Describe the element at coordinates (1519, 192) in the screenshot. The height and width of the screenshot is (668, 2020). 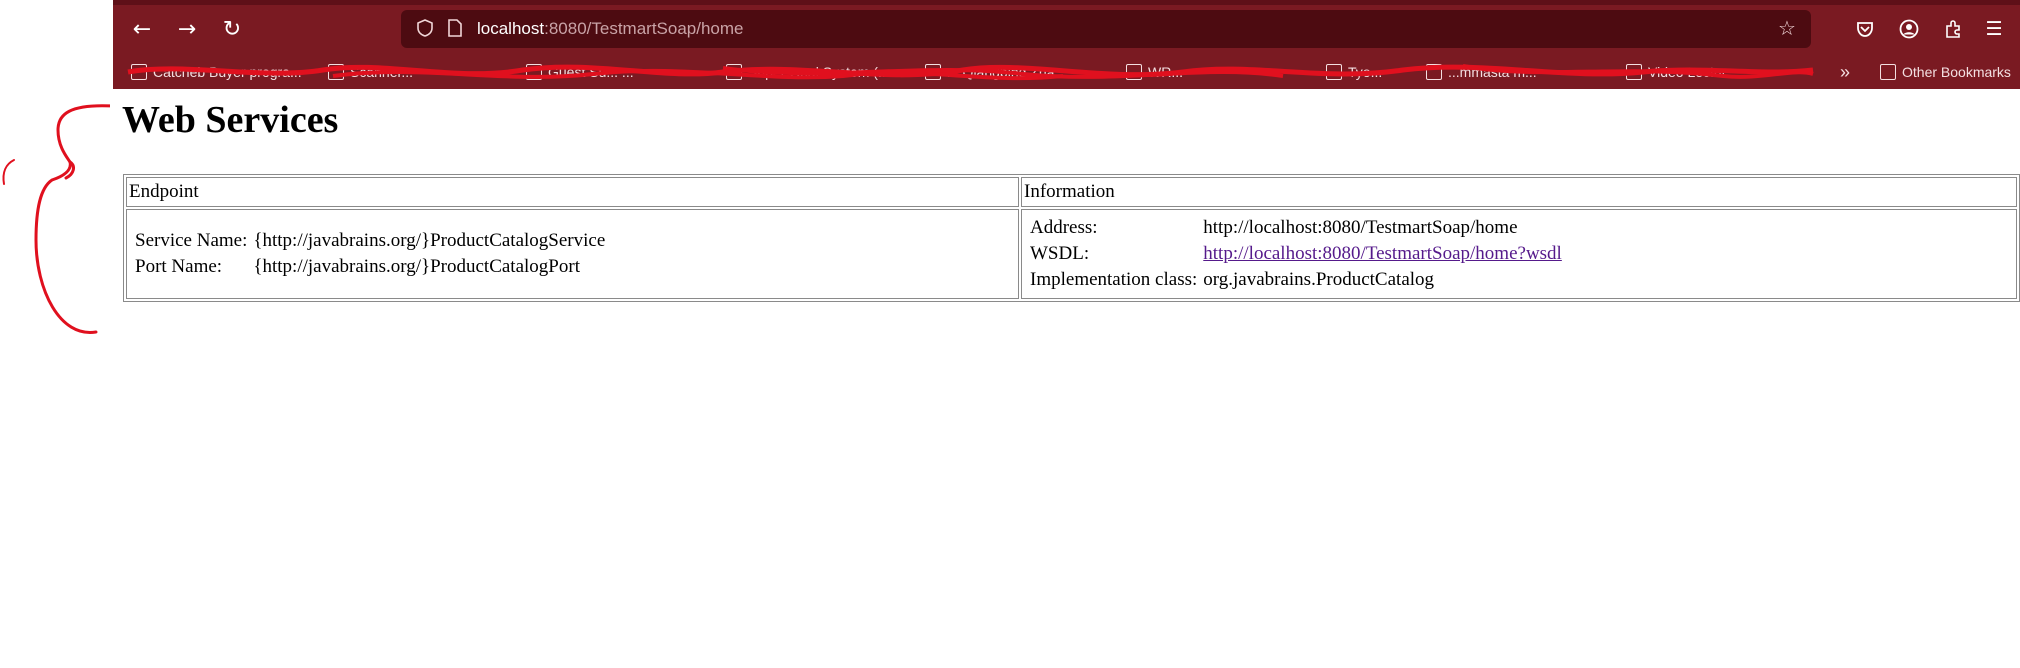
I see `column-header-information: Information` at that location.